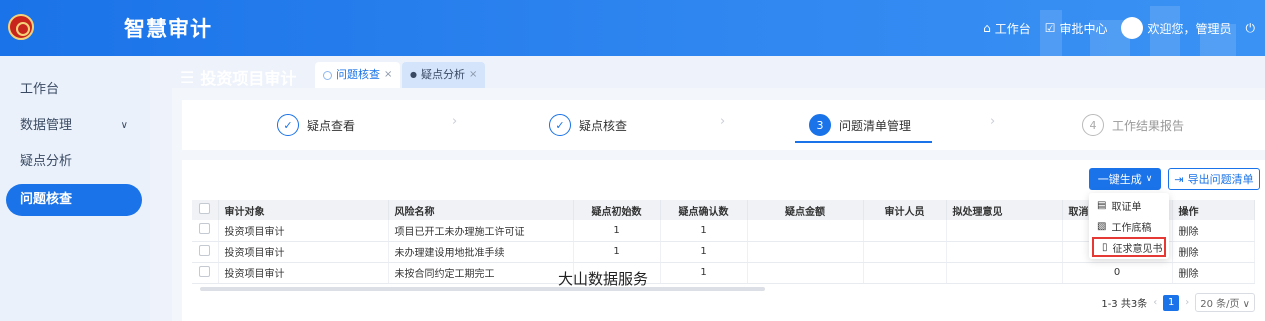  What do you see at coordinates (1117, 273) in the screenshot?
I see `cancel-cell: 0` at bounding box center [1117, 273].